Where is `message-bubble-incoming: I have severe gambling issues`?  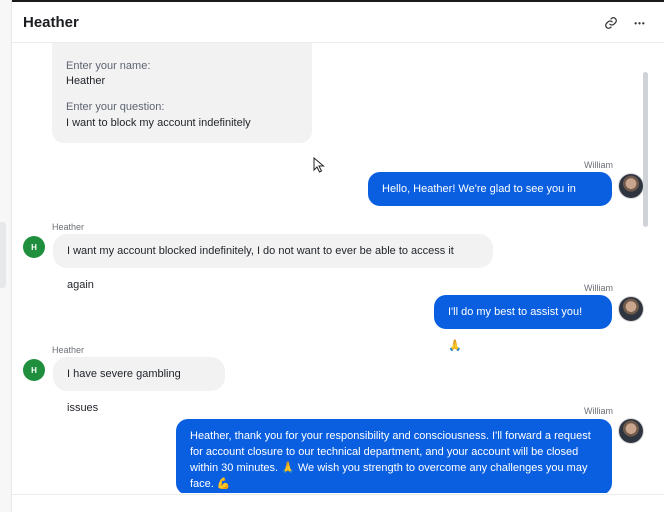 message-bubble-incoming: I have severe gambling issues is located at coordinates (139, 385).